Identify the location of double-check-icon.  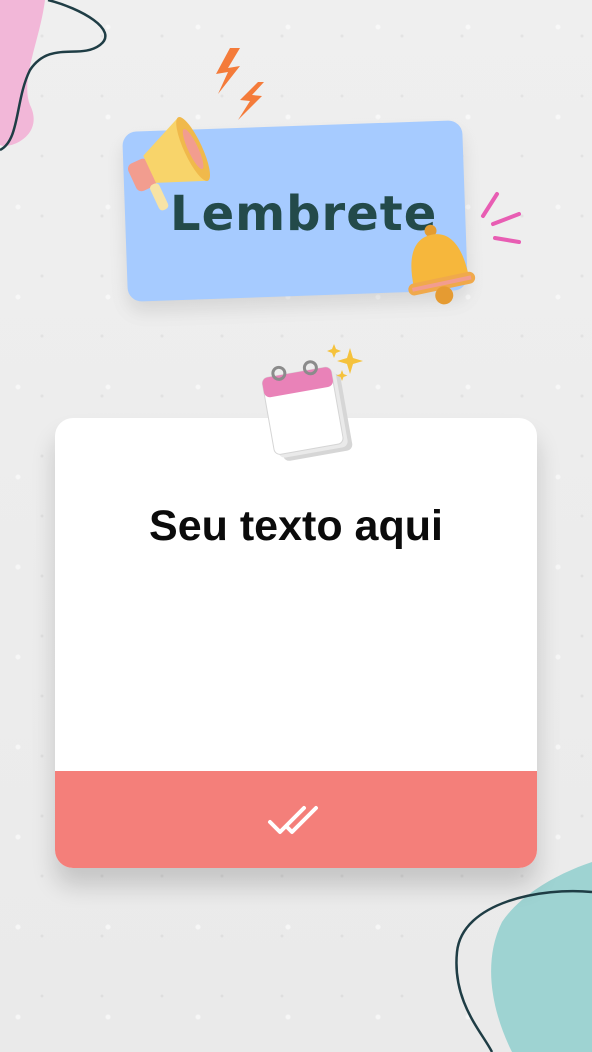
(293, 819).